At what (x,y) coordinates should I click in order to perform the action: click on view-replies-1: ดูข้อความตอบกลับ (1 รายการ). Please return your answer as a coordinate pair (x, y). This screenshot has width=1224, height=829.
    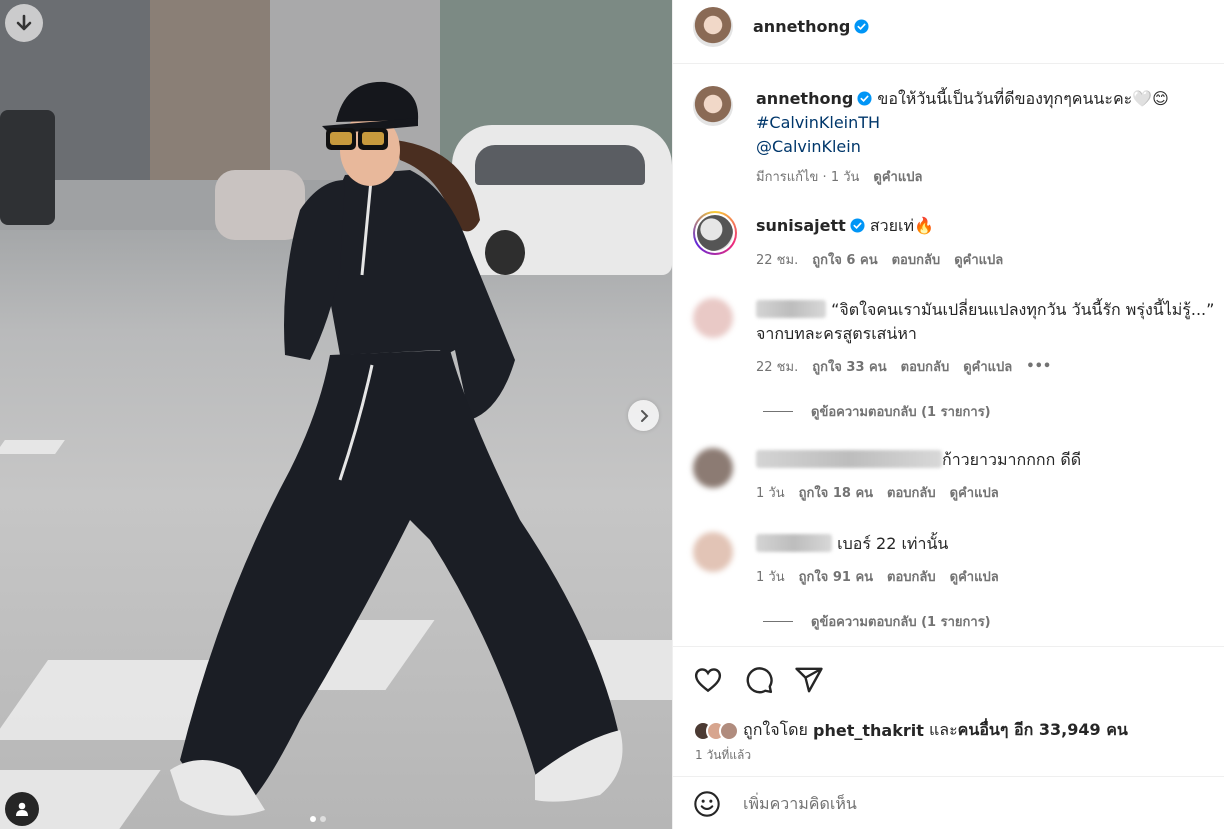
    Looking at the image, I should click on (877, 411).